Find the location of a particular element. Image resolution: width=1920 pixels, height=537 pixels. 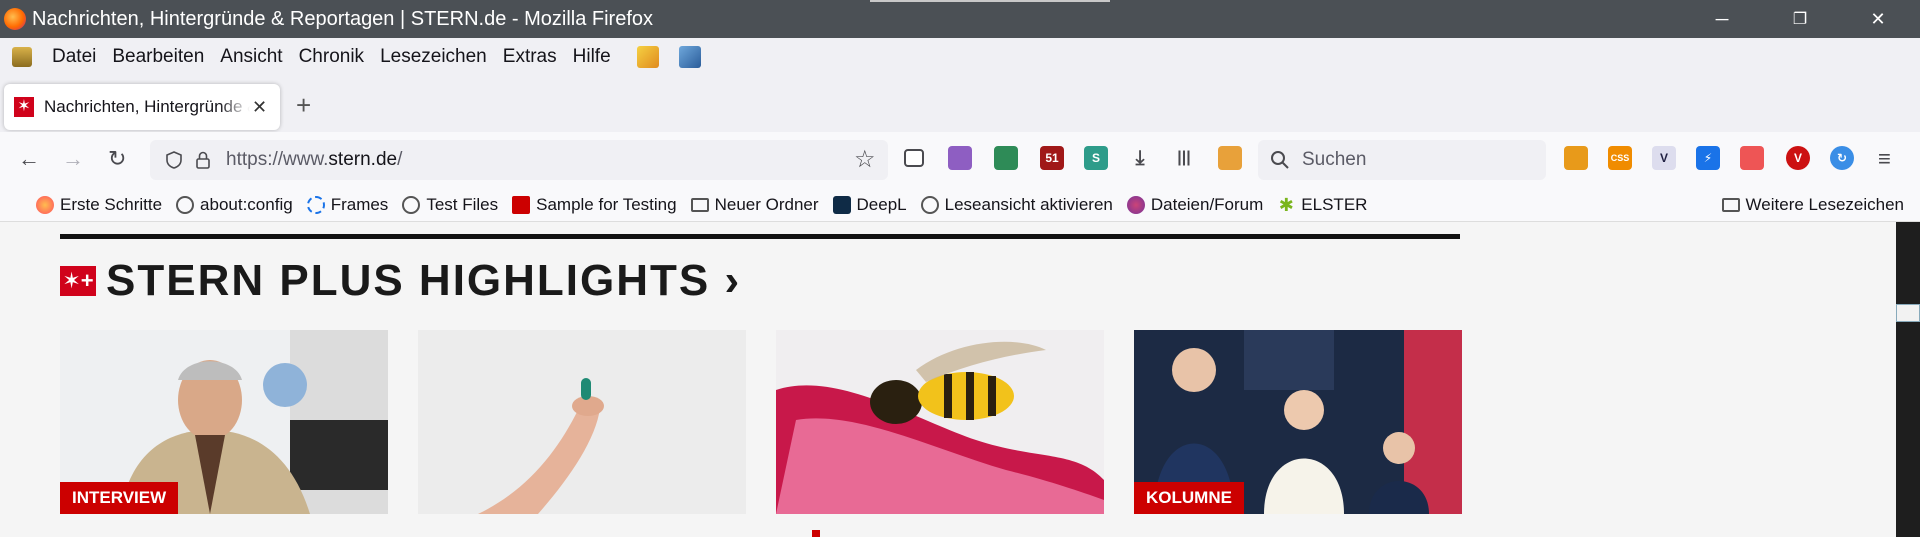

check-extension-icon is located at coordinates (689, 57).